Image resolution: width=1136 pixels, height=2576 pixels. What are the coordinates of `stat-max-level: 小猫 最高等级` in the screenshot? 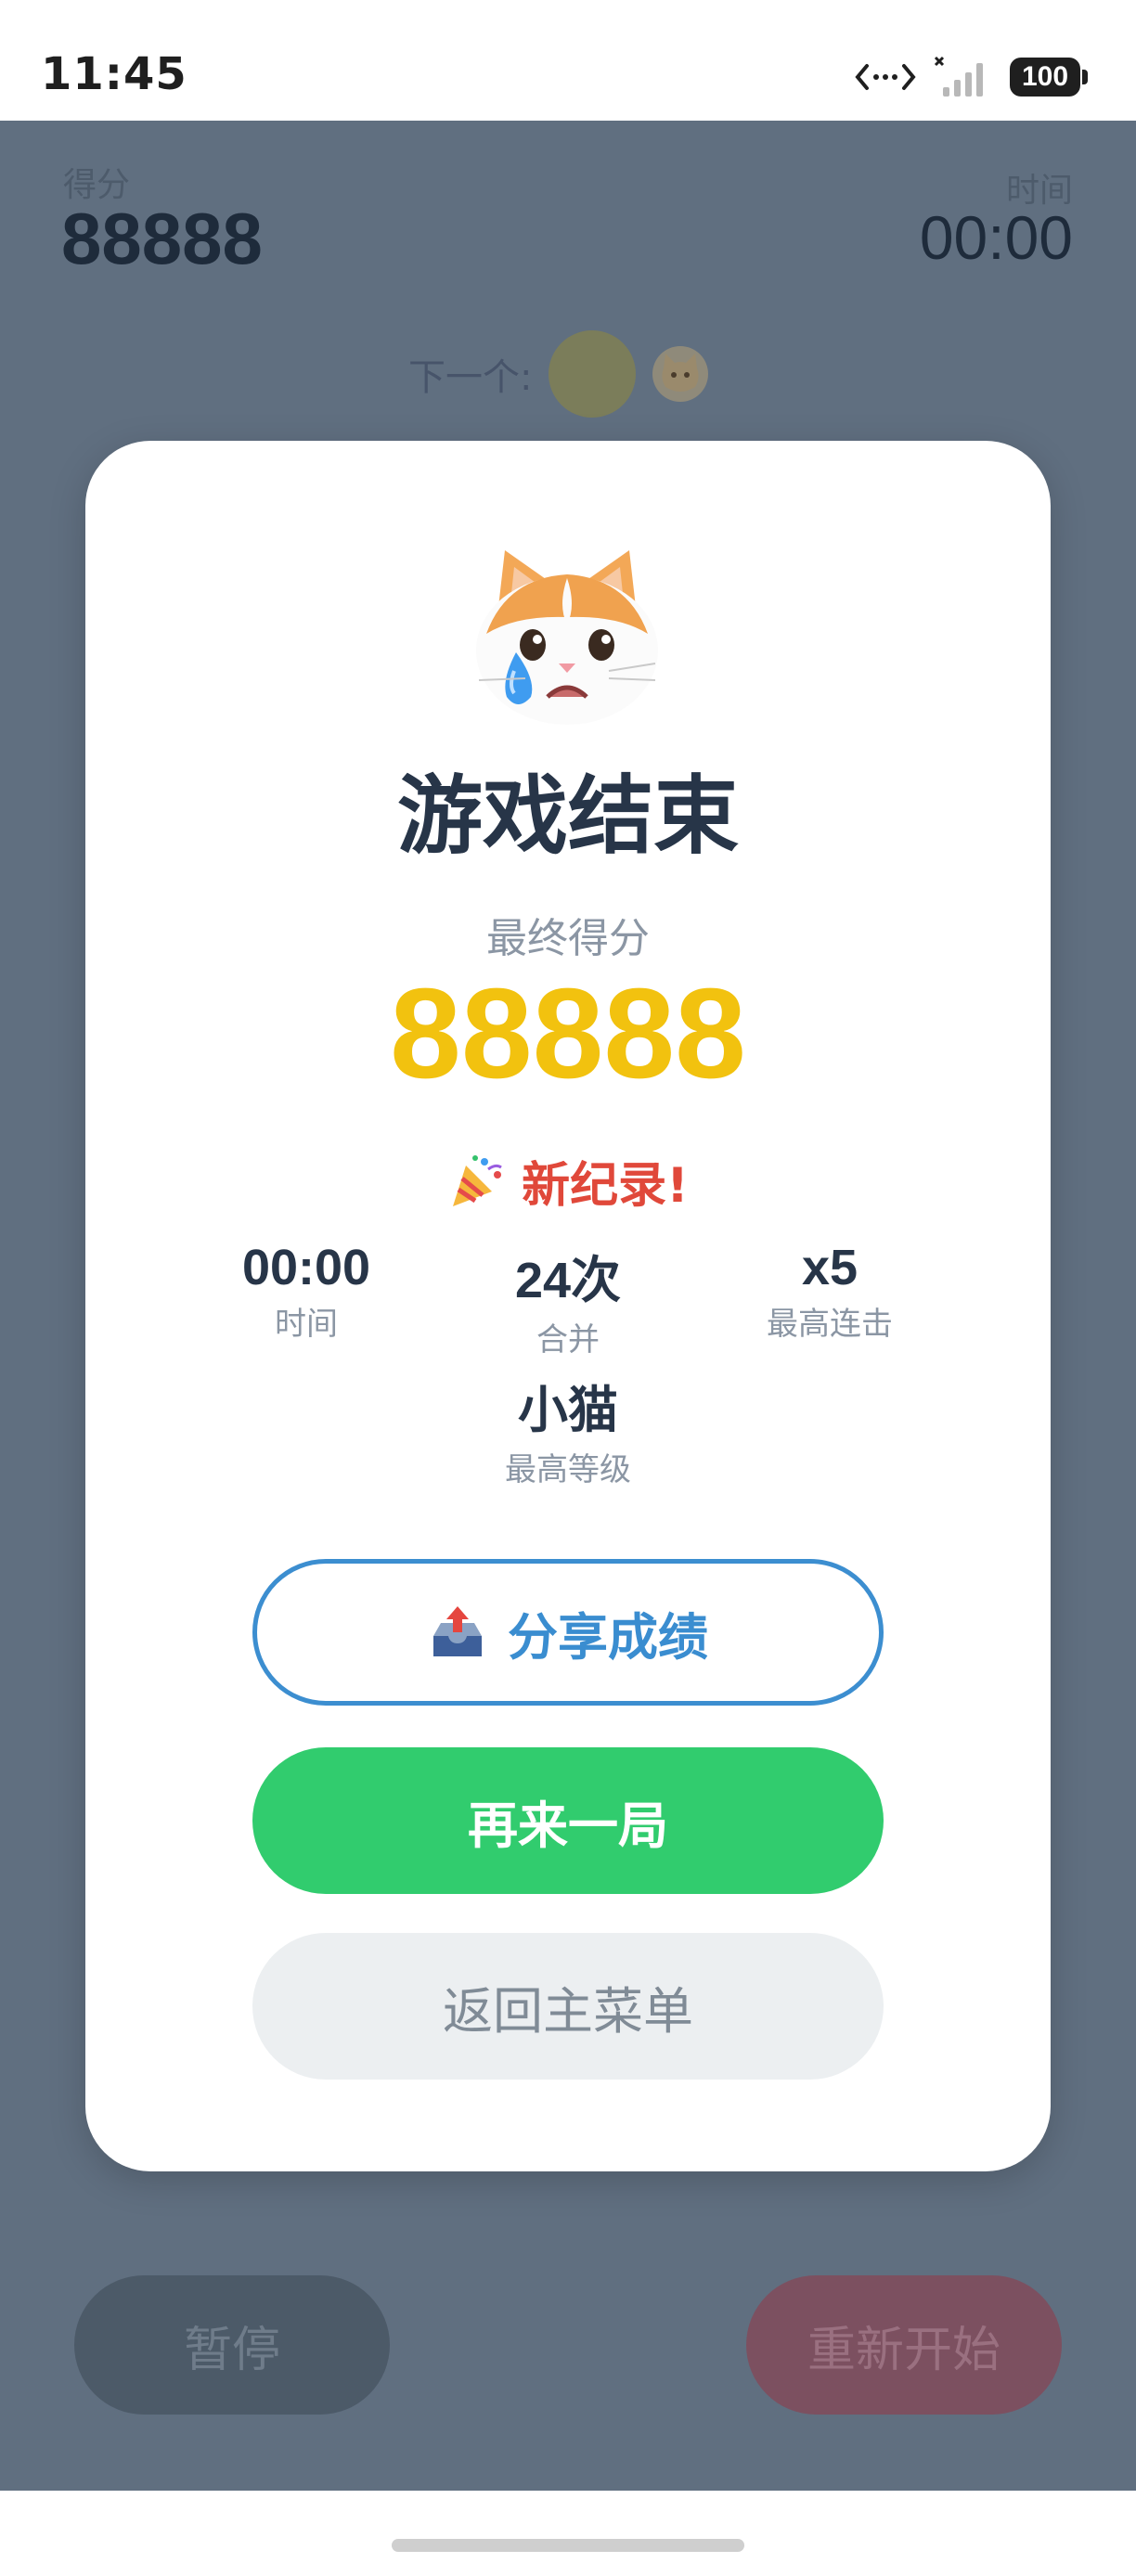 It's located at (568, 1429).